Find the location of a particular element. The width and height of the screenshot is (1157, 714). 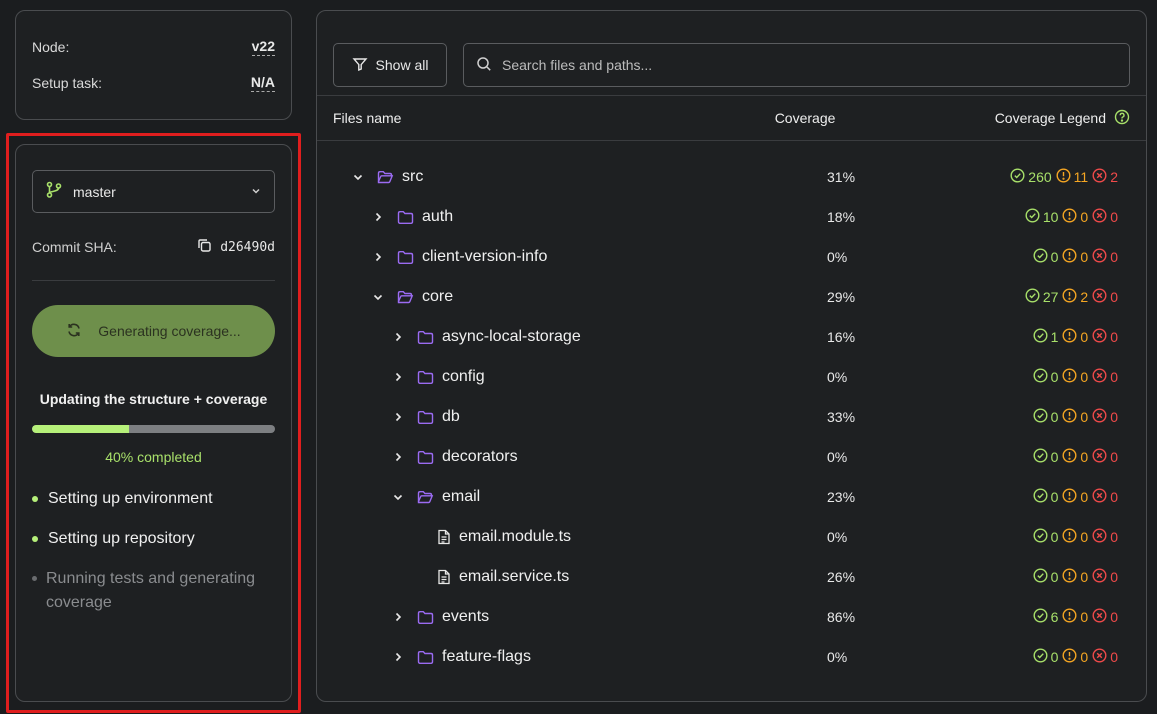

filter-icon is located at coordinates (364, 65).